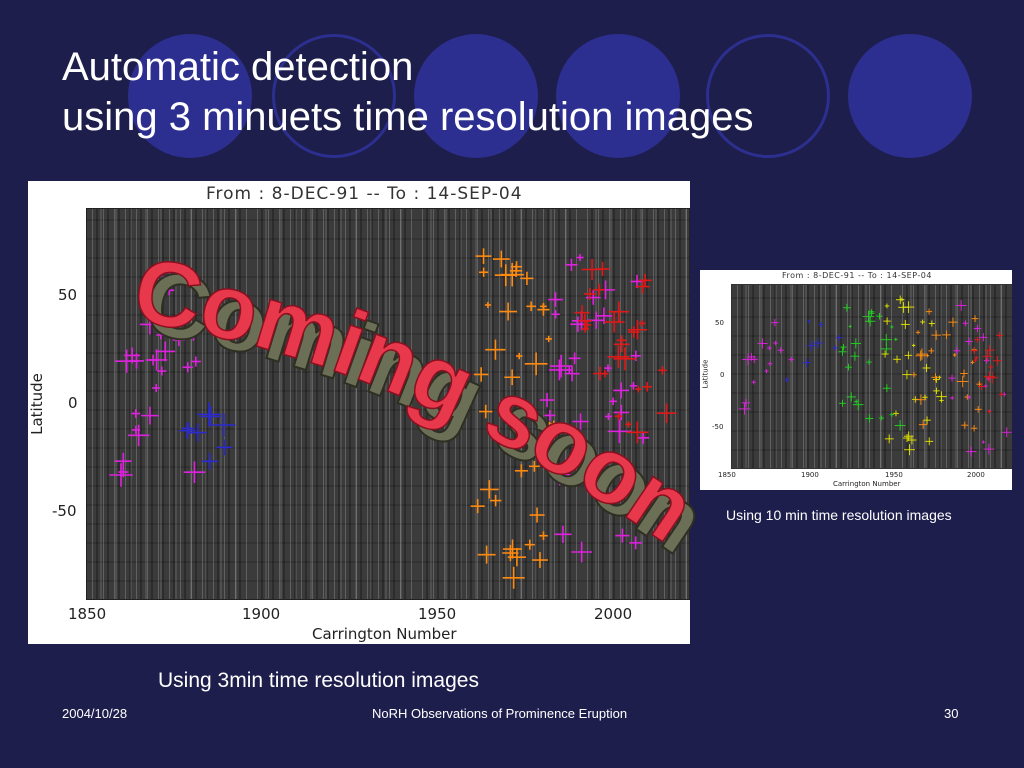  What do you see at coordinates (238, 67) in the screenshot?
I see `slide-title-line-1: Automatic detection` at bounding box center [238, 67].